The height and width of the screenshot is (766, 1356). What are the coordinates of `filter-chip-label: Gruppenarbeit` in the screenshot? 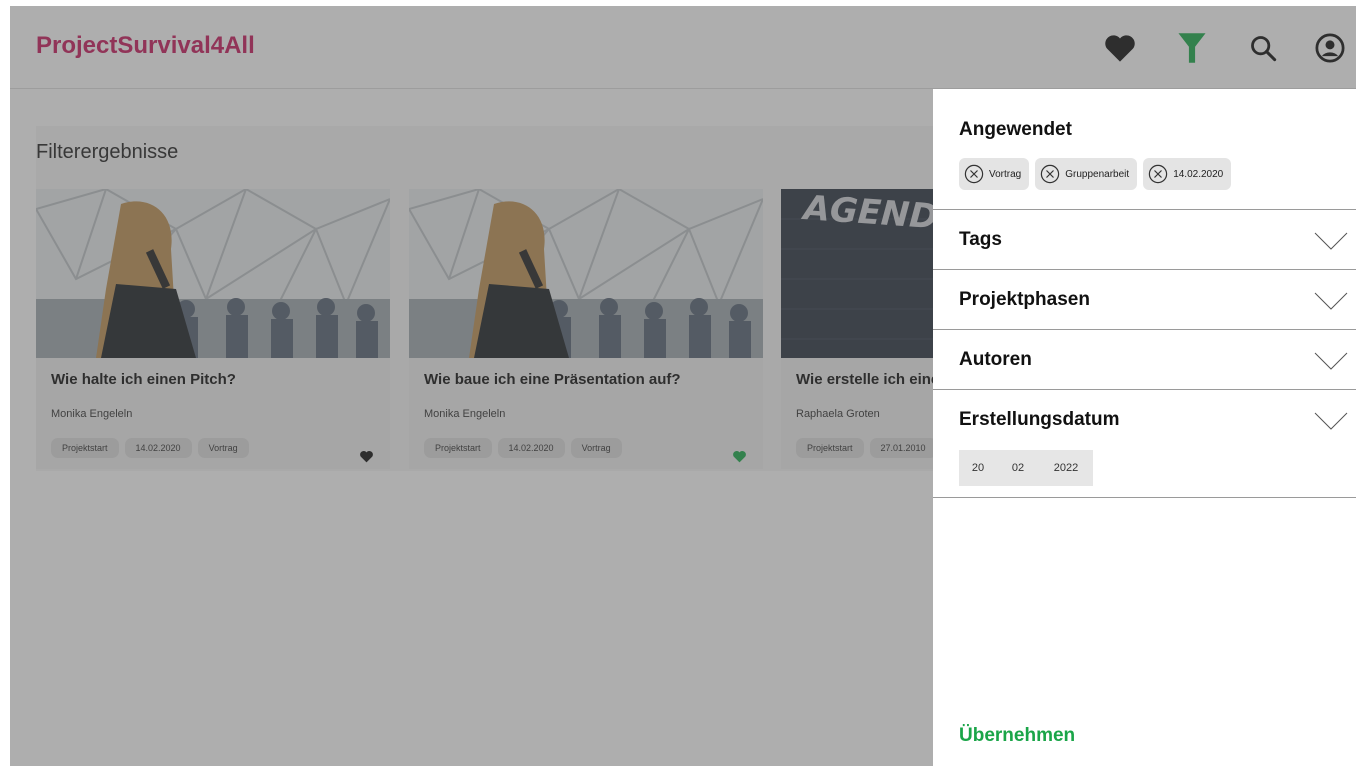 It's located at (1097, 174).